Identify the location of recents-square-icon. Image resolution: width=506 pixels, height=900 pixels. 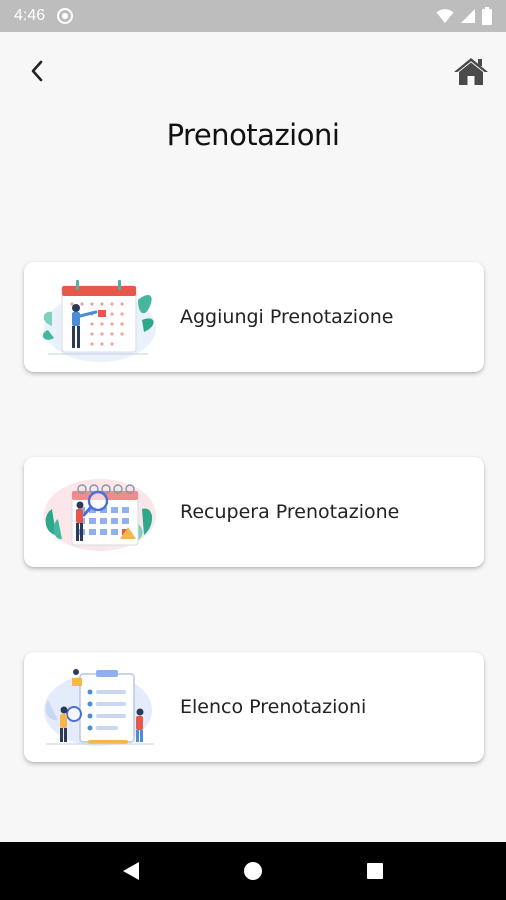
(375, 871).